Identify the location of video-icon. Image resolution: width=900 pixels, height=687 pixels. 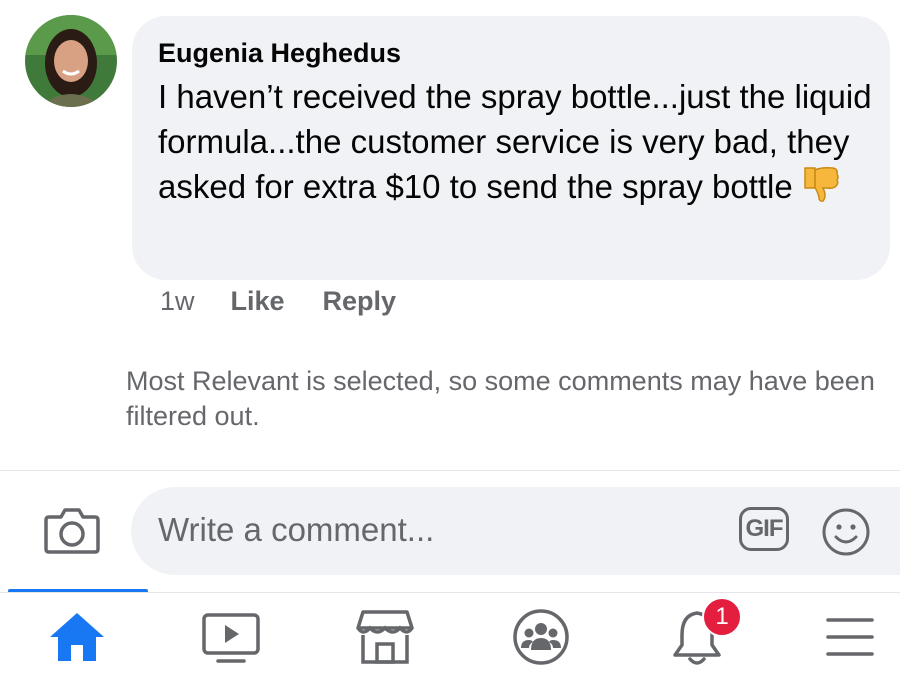
(231, 638).